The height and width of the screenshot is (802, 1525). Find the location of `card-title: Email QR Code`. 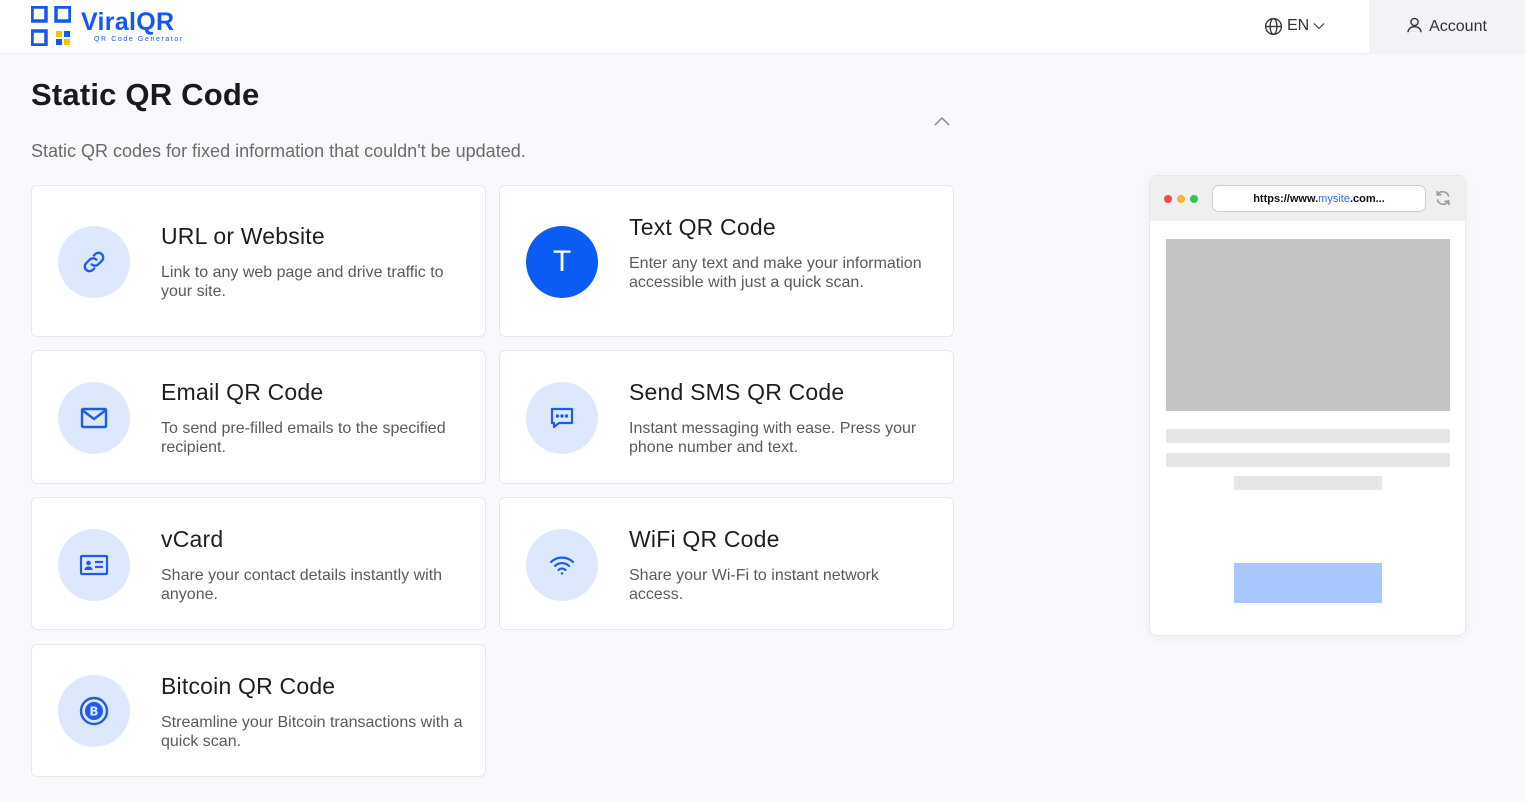

card-title: Email QR Code is located at coordinates (242, 392).